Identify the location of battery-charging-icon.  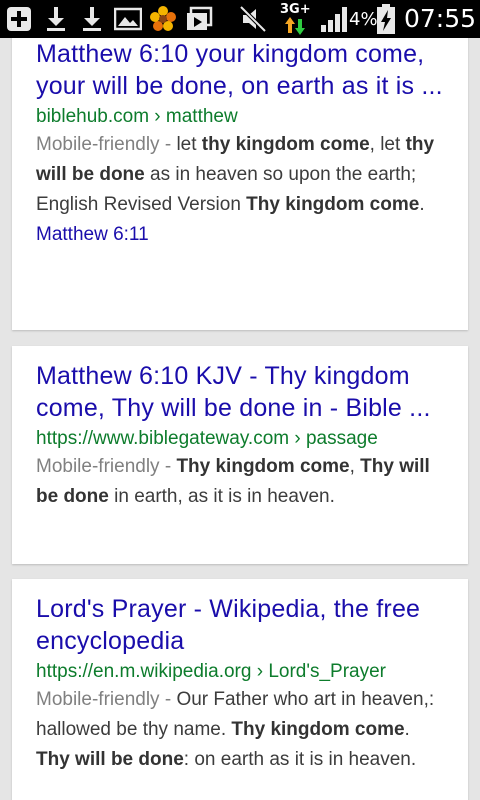
(386, 19).